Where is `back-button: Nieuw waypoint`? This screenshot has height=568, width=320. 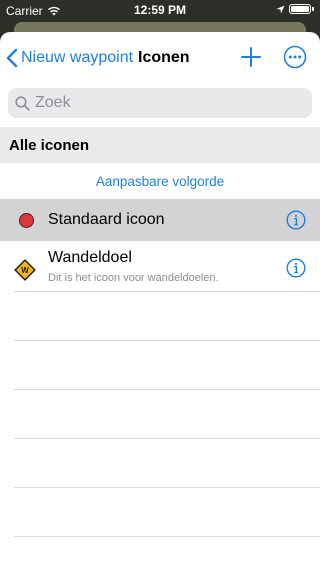
back-button: Nieuw waypoint is located at coordinates (69, 58).